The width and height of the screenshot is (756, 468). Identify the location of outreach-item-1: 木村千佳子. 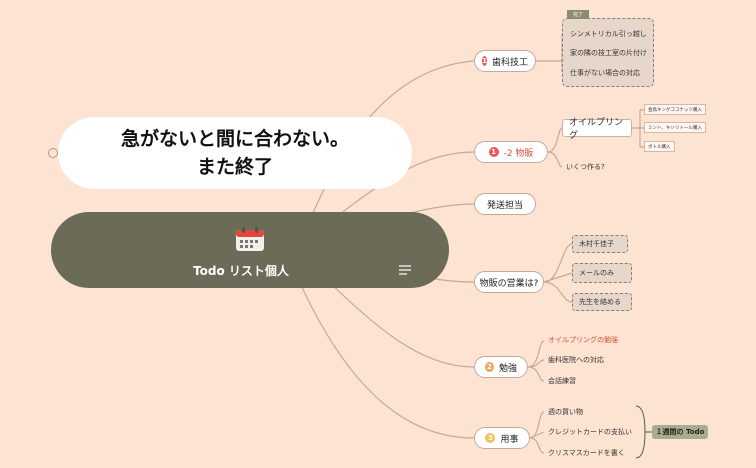
(600, 244).